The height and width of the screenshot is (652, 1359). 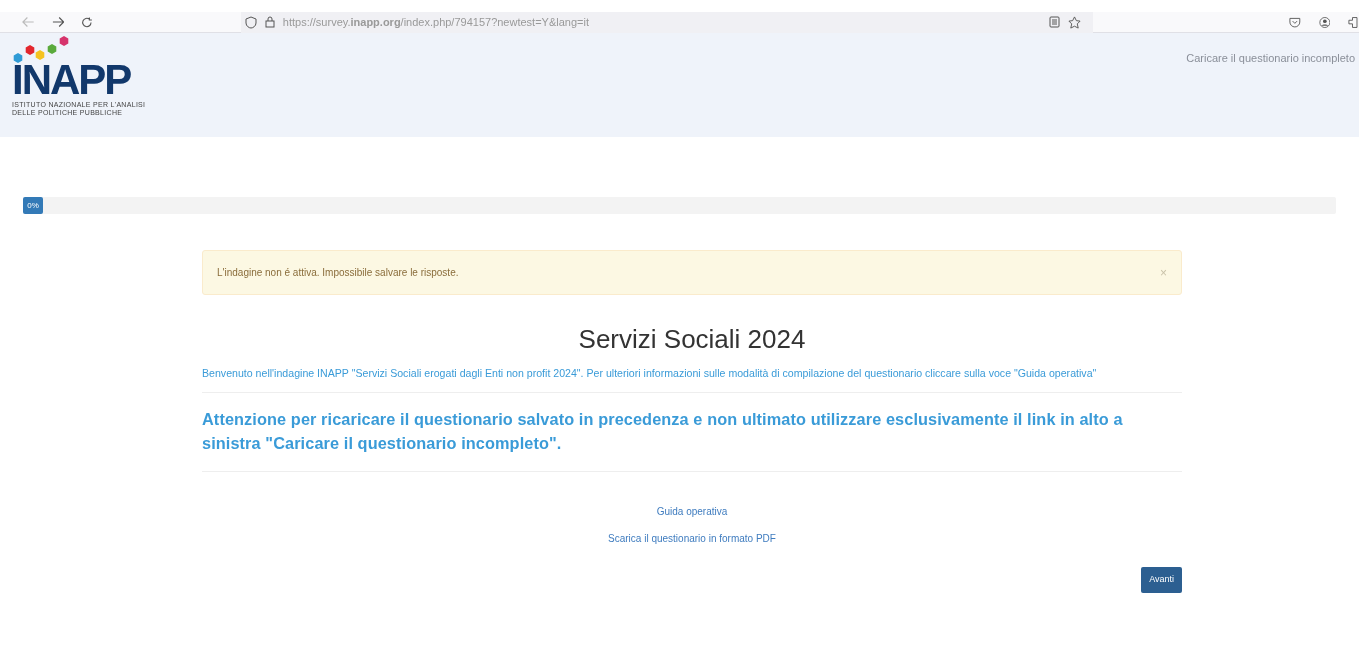 What do you see at coordinates (650, 373) in the screenshot?
I see `intro-paragraph: Benvenuto nell'indagine INAPP "Servizi Sociali erogati dagli Enti non profit 2024". Per ulteriori informazioni sulle modalità di compilazione del questionario cliccare sulla voce "Guida operativa"` at bounding box center [650, 373].